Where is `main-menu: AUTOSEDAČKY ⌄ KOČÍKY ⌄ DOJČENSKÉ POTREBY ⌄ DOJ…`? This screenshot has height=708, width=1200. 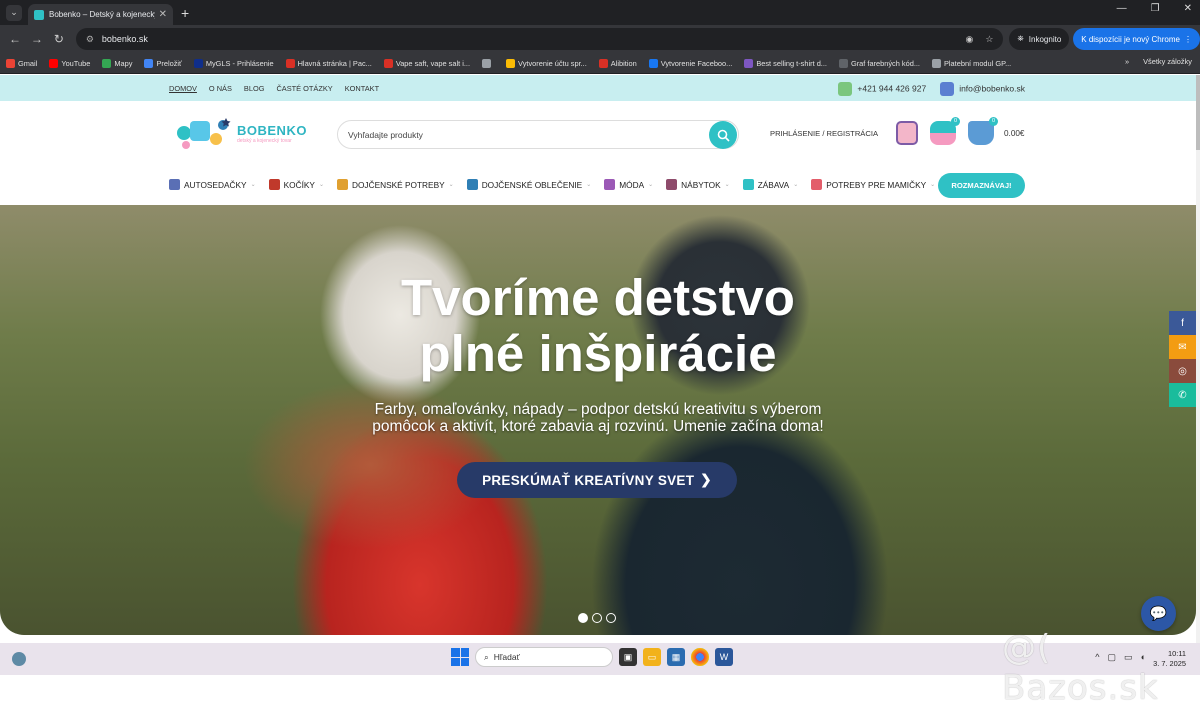
main-menu: AUTOSEDAČKY ⌄ KOČÍKY ⌄ DOJČENSKÉ POTREBY ⌄ DOJ… is located at coordinates (598, 185).